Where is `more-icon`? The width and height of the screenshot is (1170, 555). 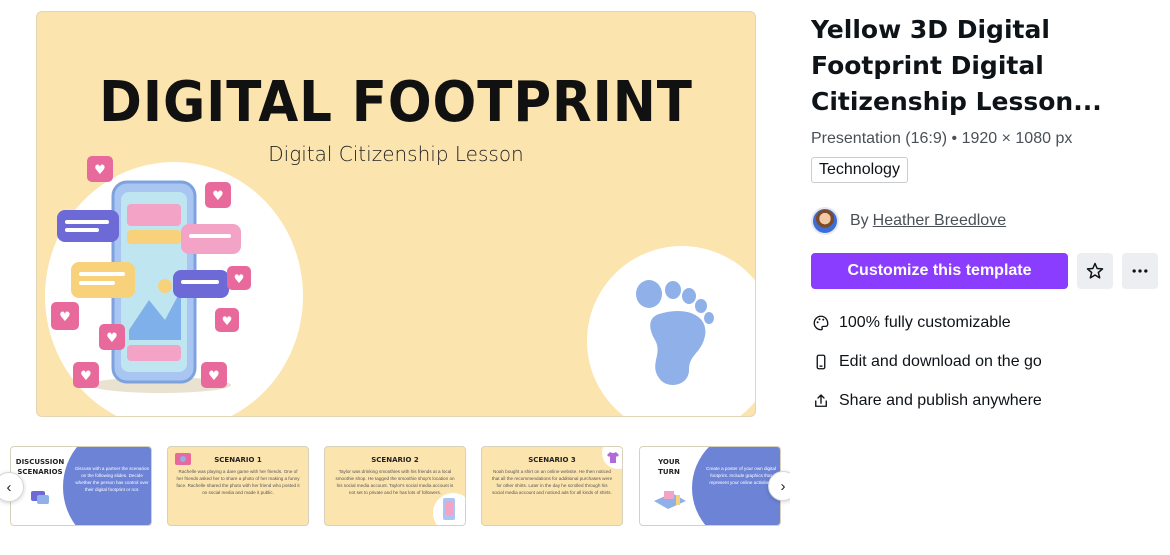 more-icon is located at coordinates (1140, 271).